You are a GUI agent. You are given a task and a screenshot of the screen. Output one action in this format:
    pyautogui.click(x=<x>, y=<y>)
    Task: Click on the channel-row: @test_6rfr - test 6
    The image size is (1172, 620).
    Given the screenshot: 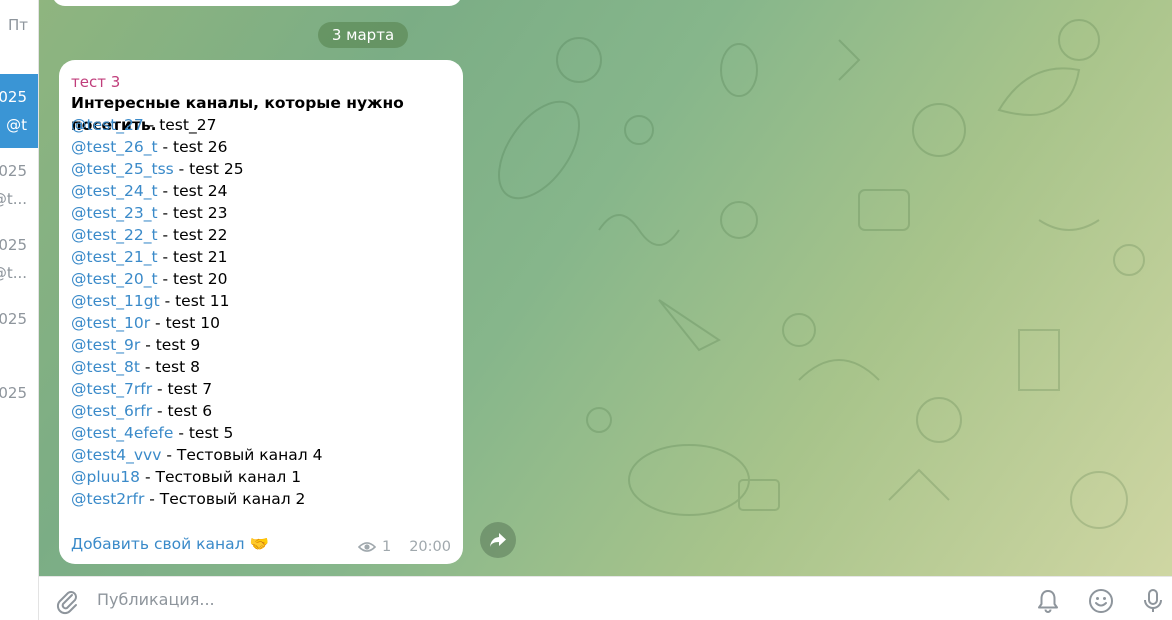 What is the action you would take?
    pyautogui.click(x=261, y=411)
    